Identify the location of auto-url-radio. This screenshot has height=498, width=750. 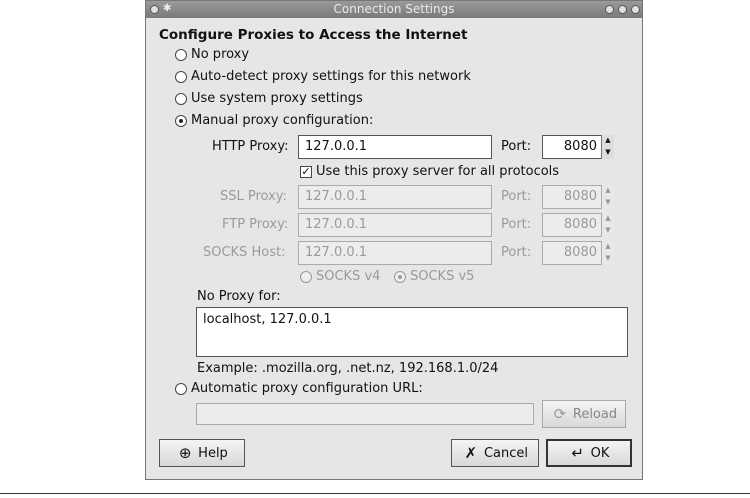
(181, 389).